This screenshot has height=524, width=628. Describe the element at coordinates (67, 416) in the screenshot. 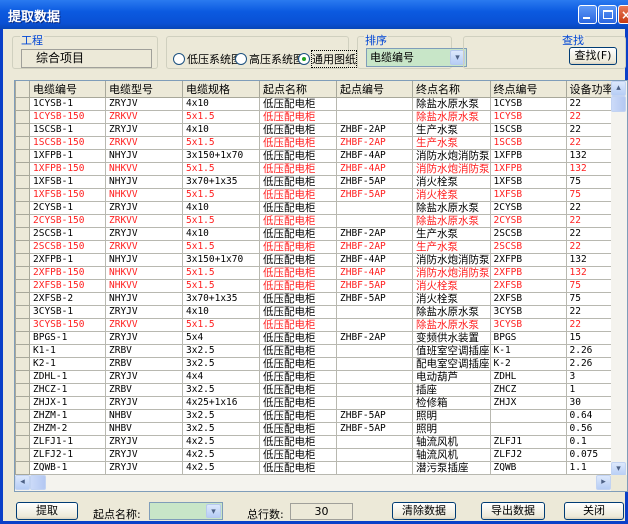

I see `table-cell: ZHZM-1` at that location.